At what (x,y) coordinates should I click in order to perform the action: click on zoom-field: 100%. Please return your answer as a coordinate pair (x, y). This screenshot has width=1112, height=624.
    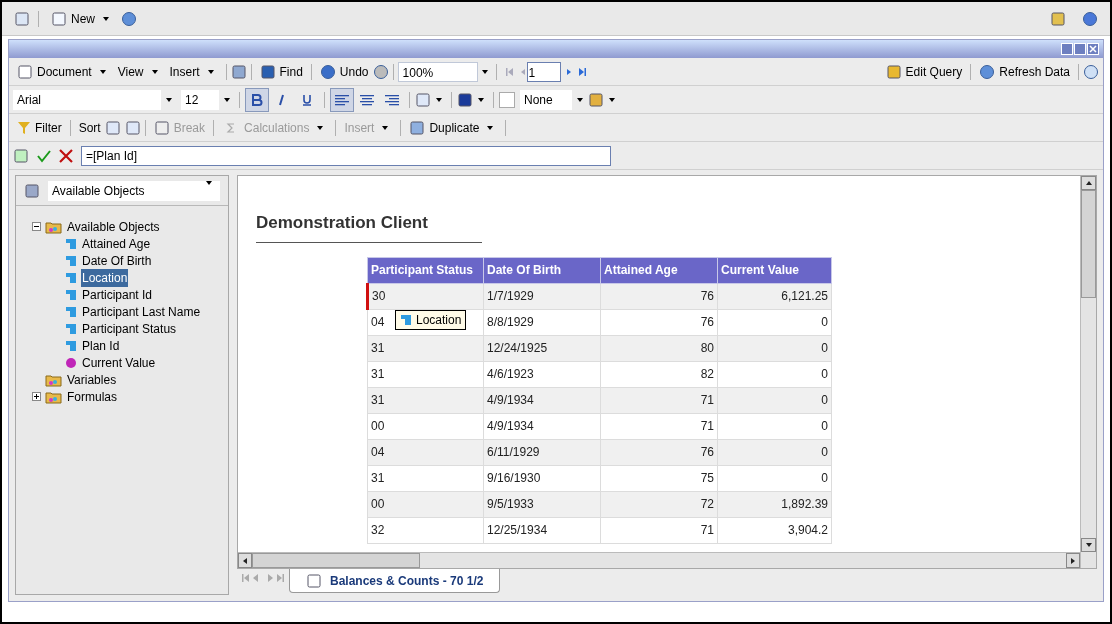
    Looking at the image, I should click on (437, 71).